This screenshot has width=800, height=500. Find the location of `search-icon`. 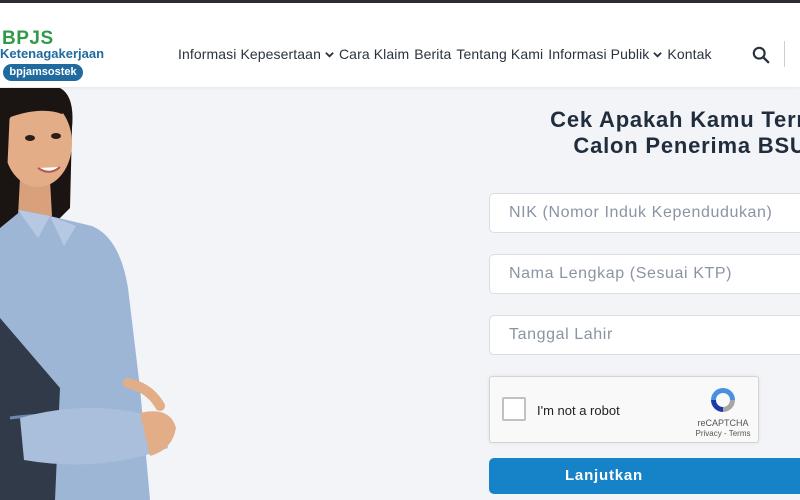

search-icon is located at coordinates (761, 55).